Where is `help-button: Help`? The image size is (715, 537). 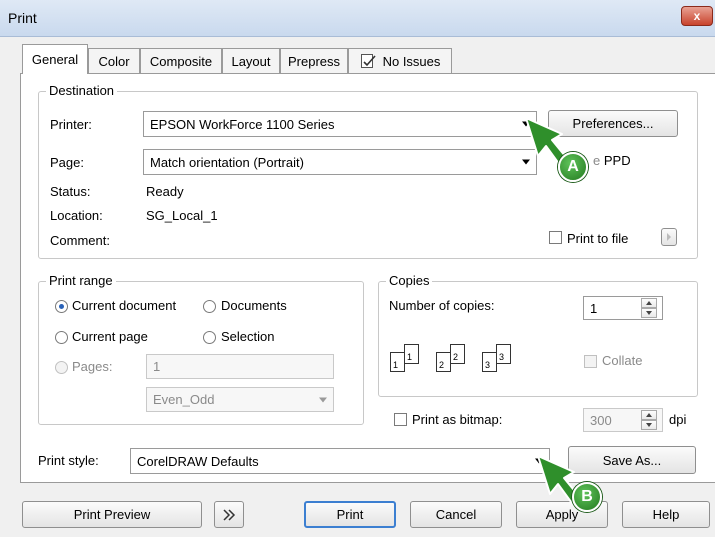 help-button: Help is located at coordinates (666, 514).